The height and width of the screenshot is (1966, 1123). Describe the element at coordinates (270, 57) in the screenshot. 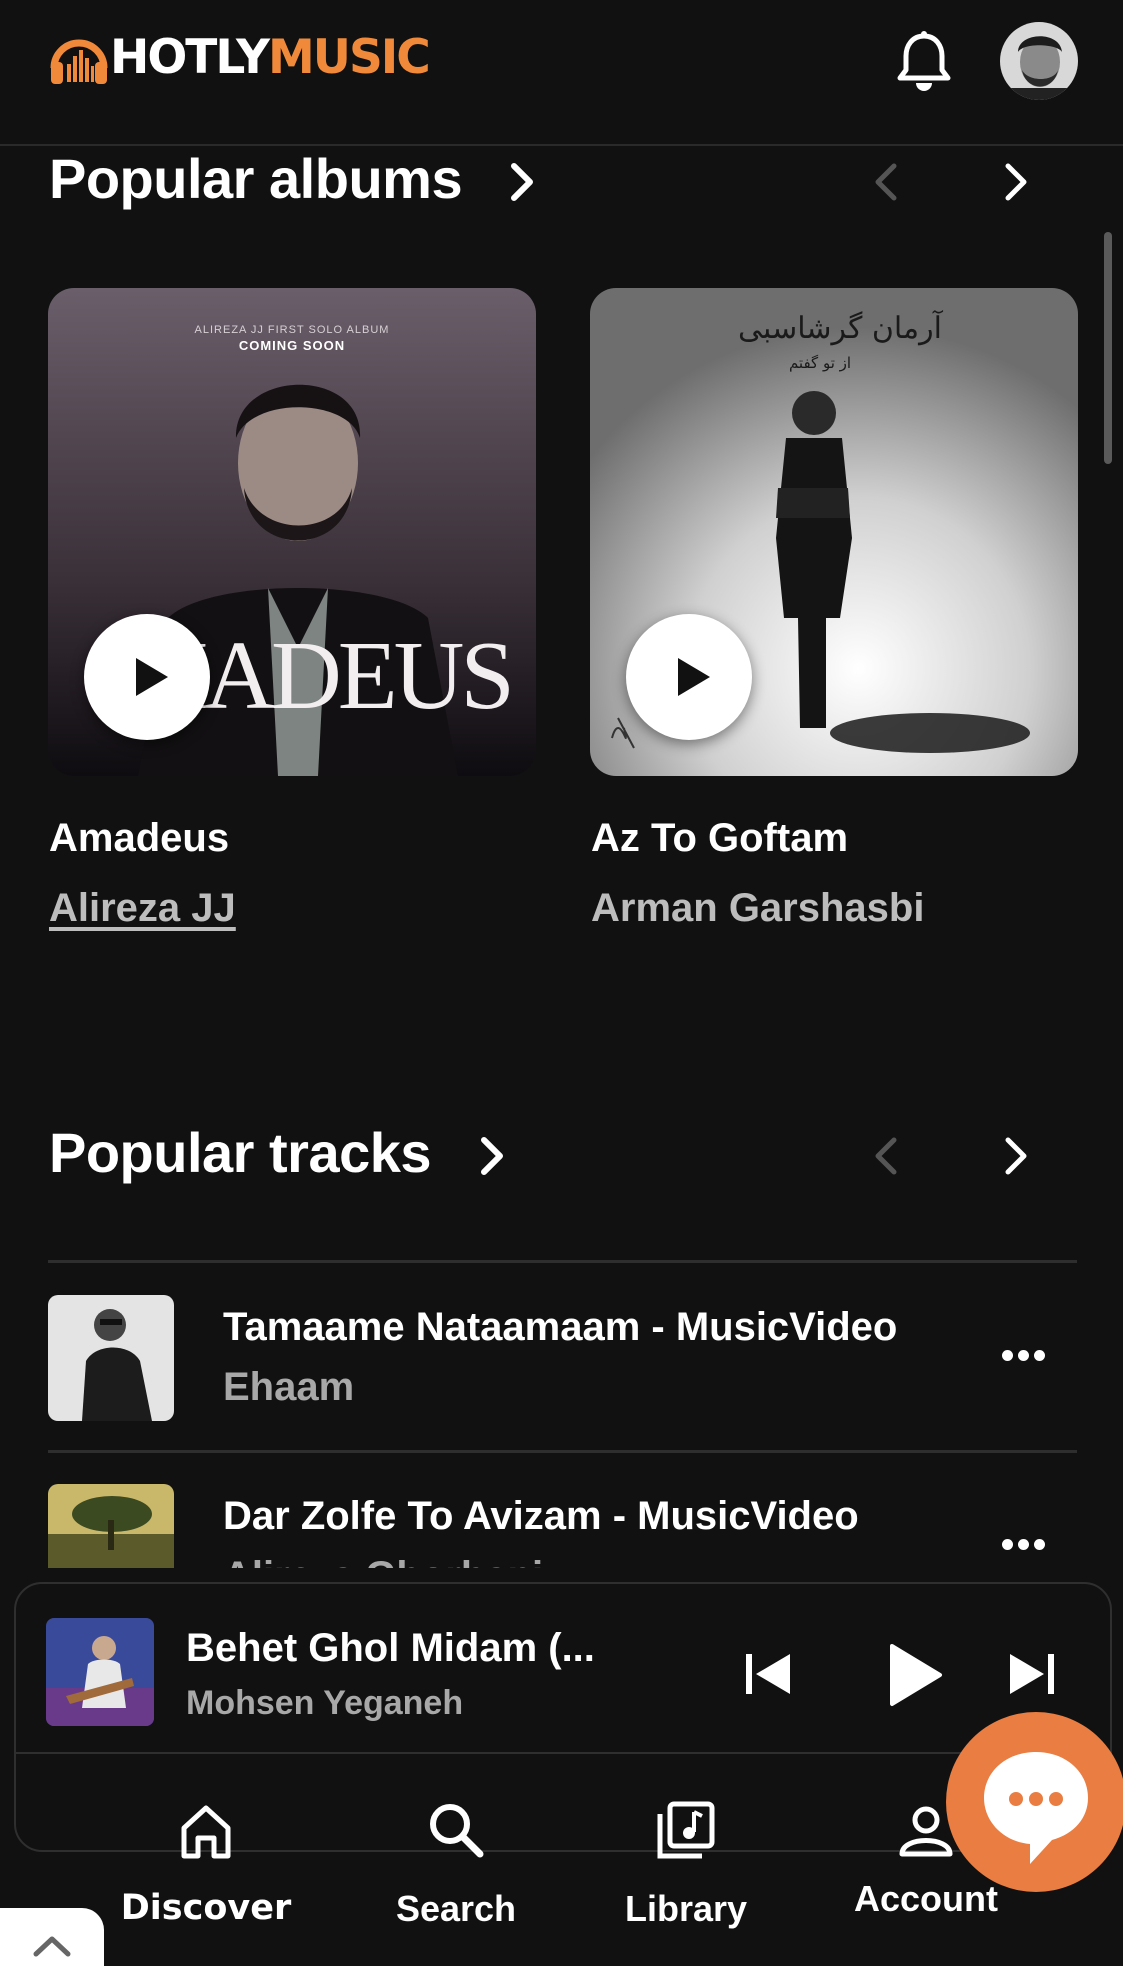

I see `logo-text: HOTLYMUSIC` at that location.